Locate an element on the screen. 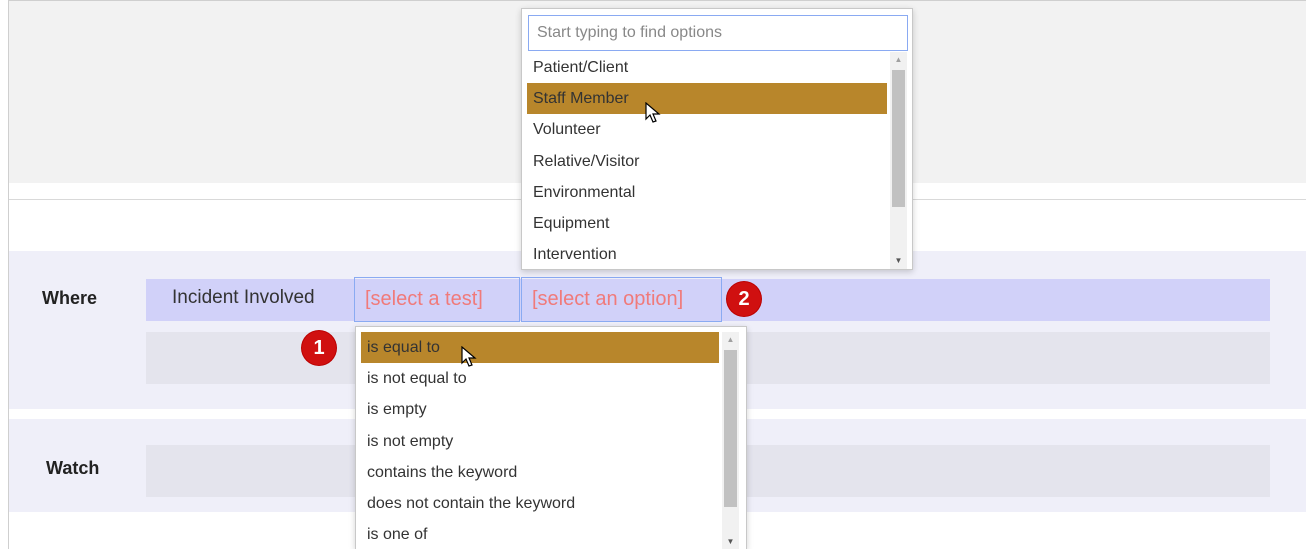 The height and width of the screenshot is (549, 1306). condition-field-name: Incident Involved is located at coordinates (243, 297).